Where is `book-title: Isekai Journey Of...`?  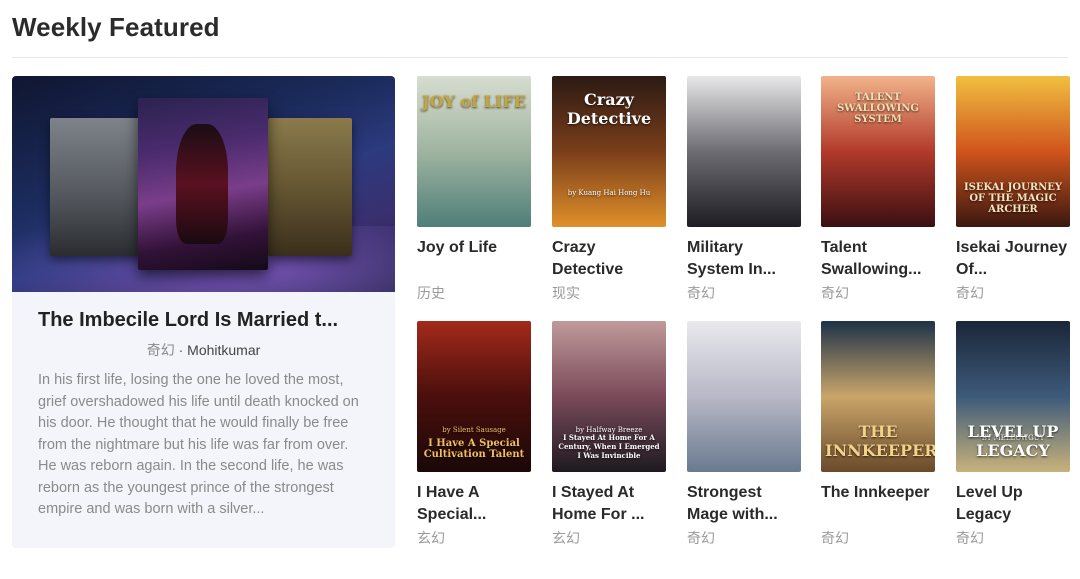 book-title: Isekai Journey Of... is located at coordinates (1013, 259).